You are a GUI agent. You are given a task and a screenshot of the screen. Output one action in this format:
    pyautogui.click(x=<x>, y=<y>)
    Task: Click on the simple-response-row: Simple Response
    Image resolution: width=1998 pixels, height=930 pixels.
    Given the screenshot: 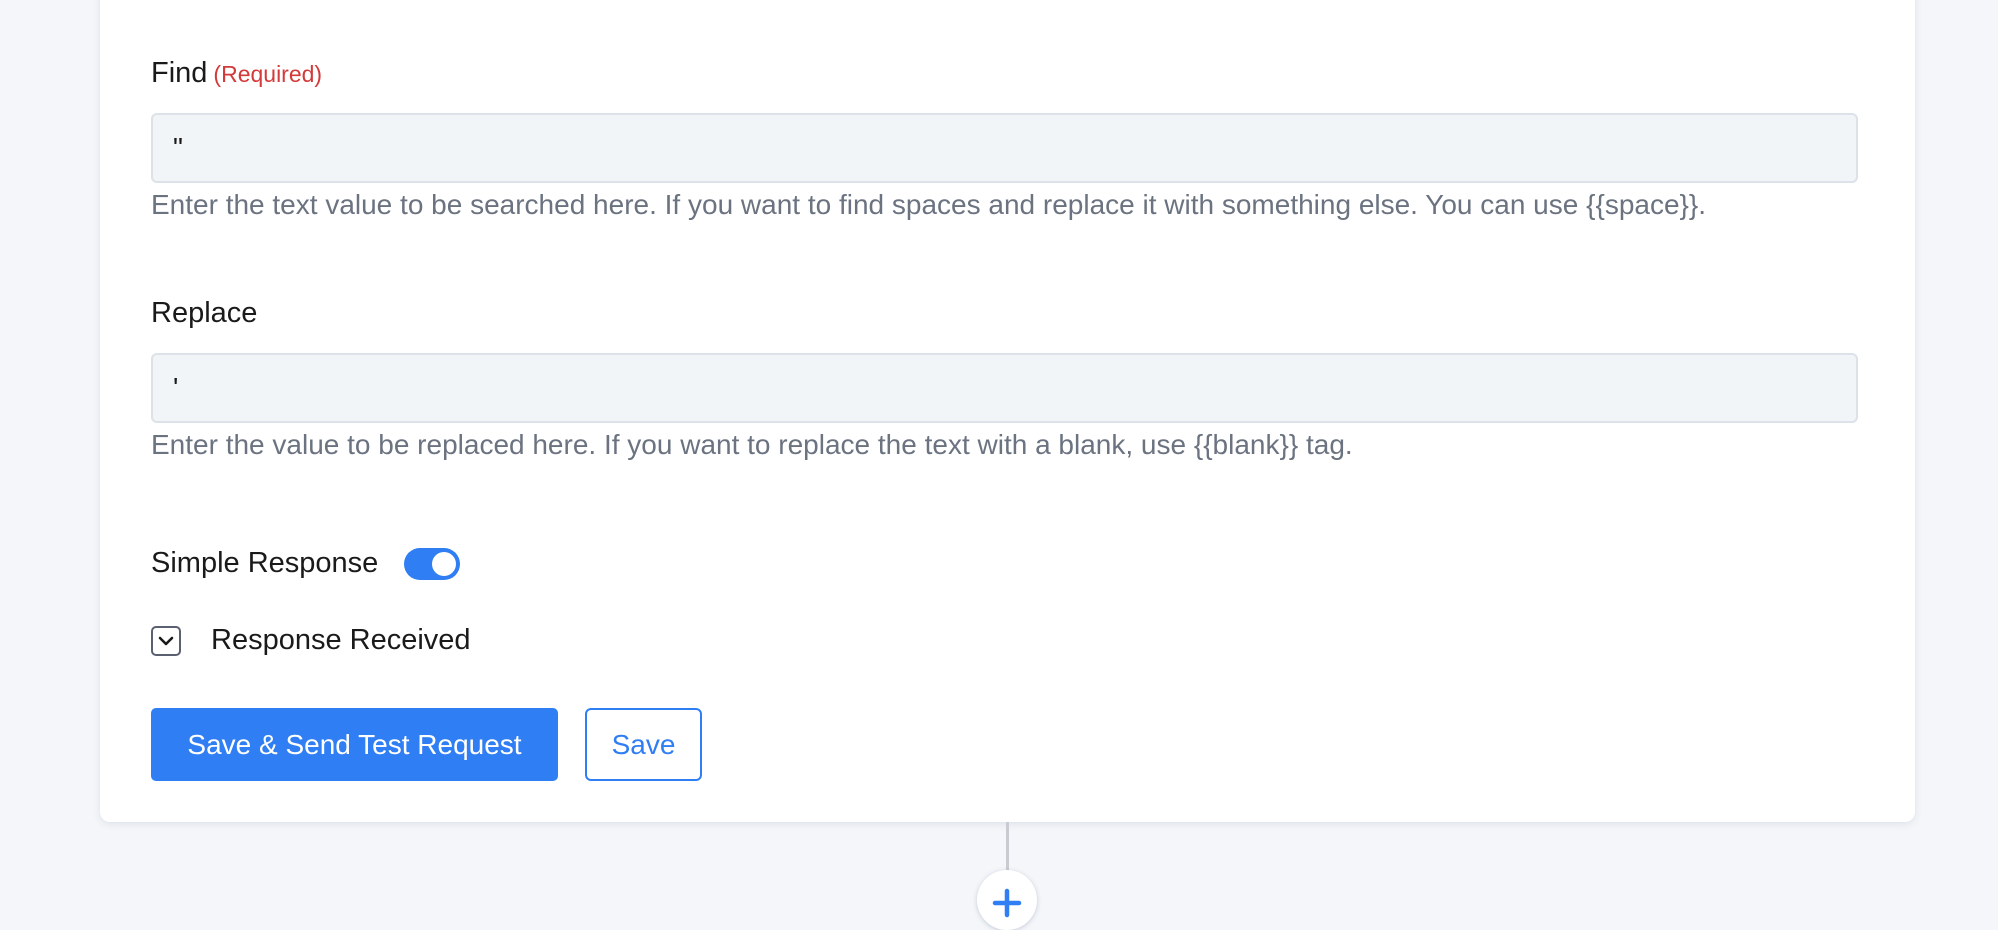 What is the action you would take?
    pyautogui.click(x=306, y=563)
    